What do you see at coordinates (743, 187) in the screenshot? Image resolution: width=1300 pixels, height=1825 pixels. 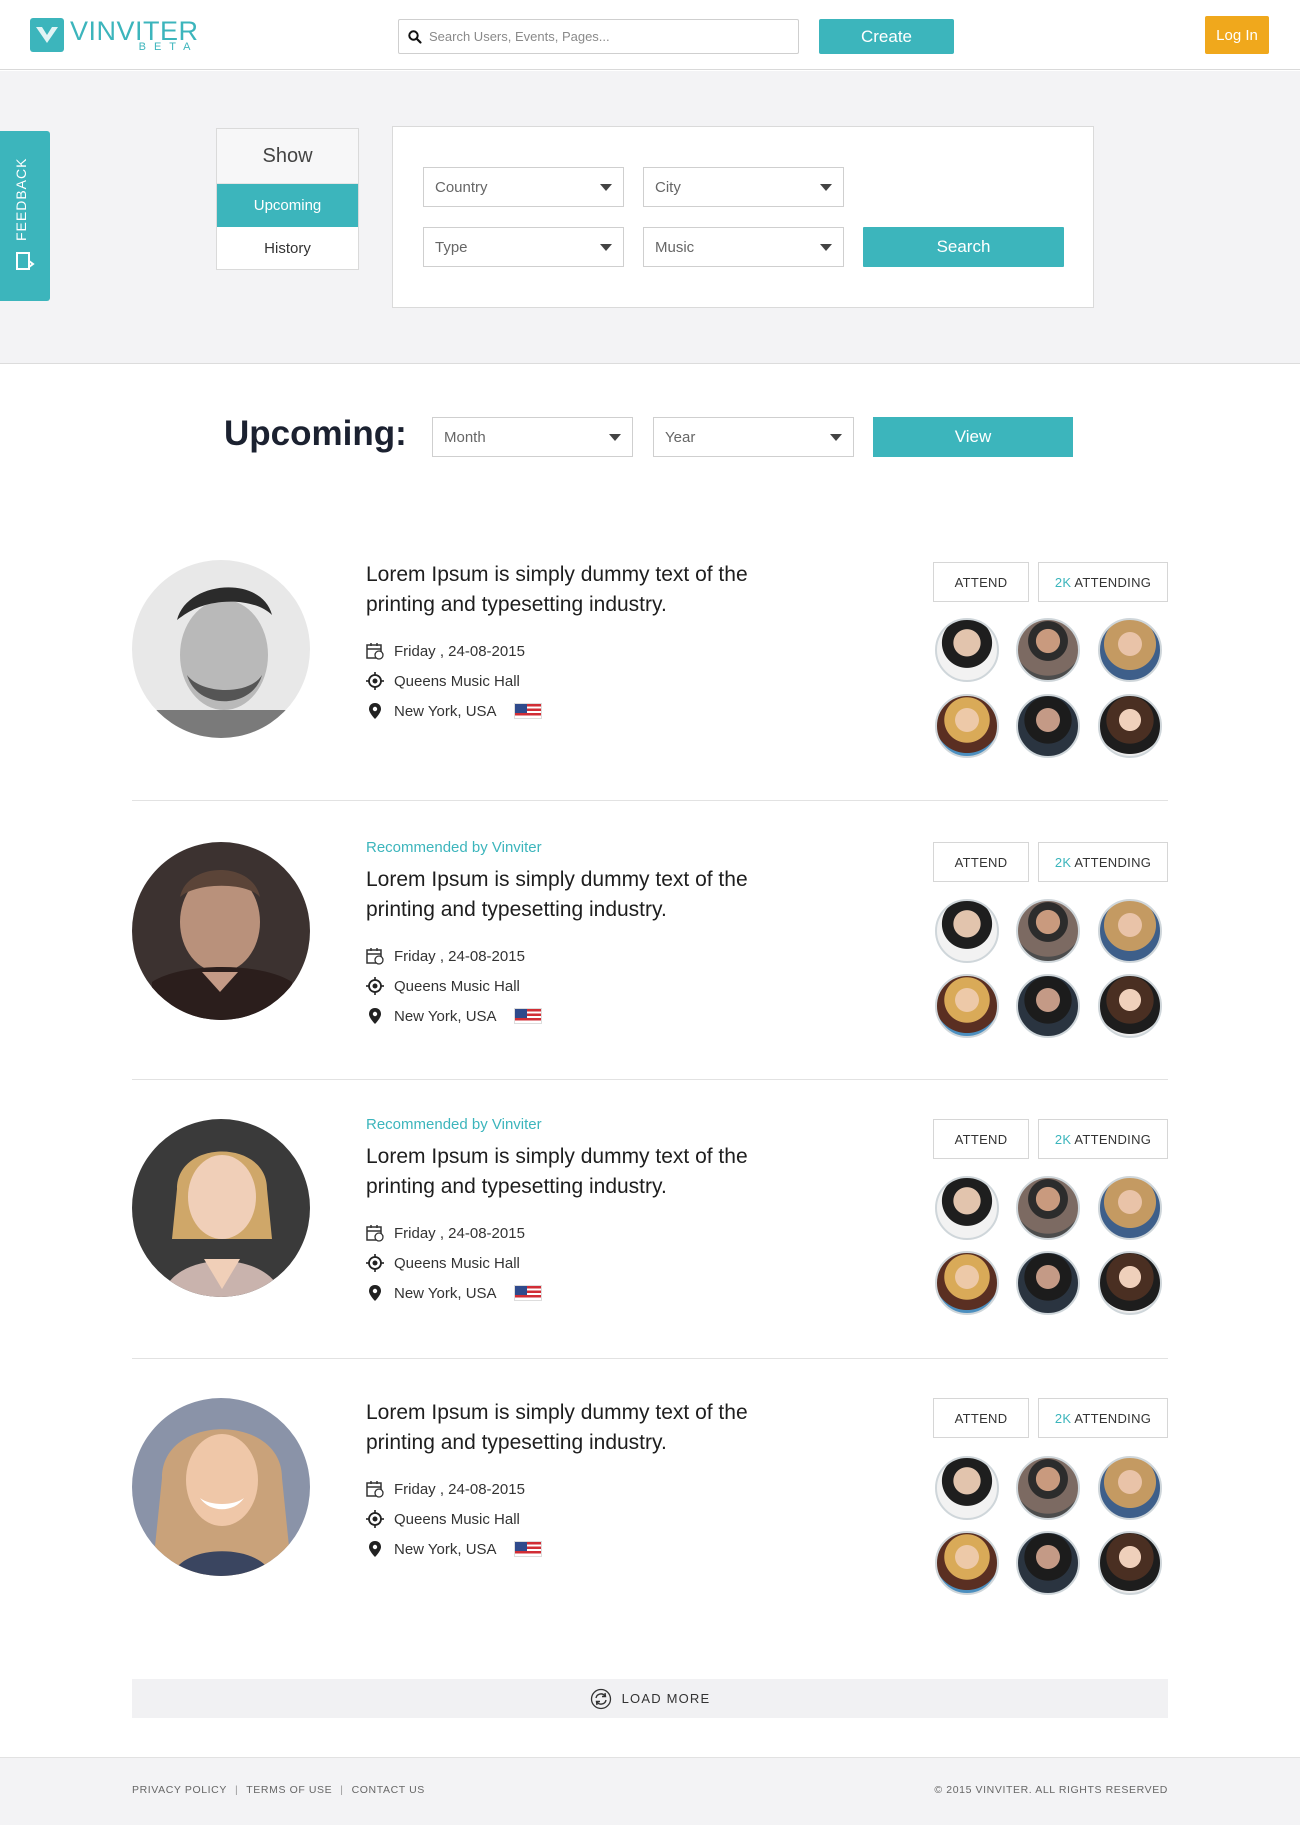 I see `city-select: City` at bounding box center [743, 187].